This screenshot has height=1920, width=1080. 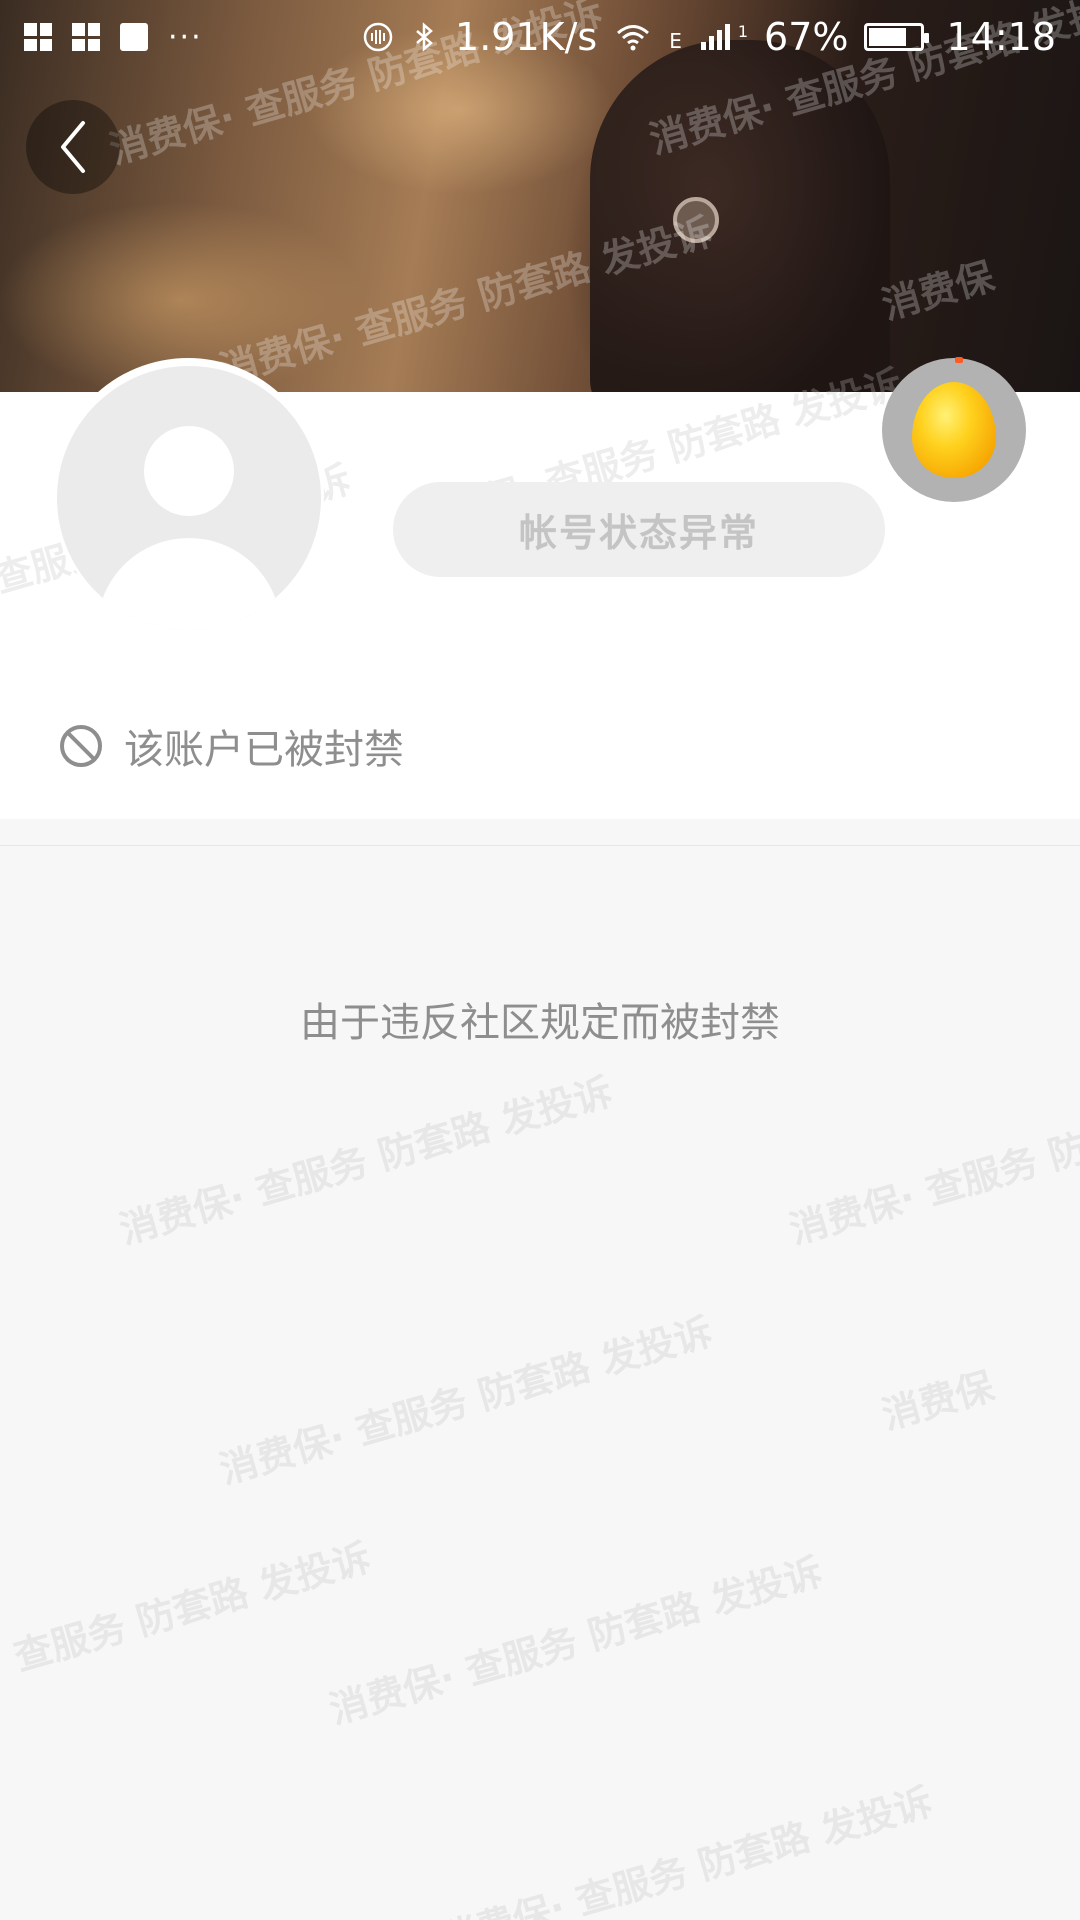 What do you see at coordinates (189, 471) in the screenshot?
I see `avatar-head` at bounding box center [189, 471].